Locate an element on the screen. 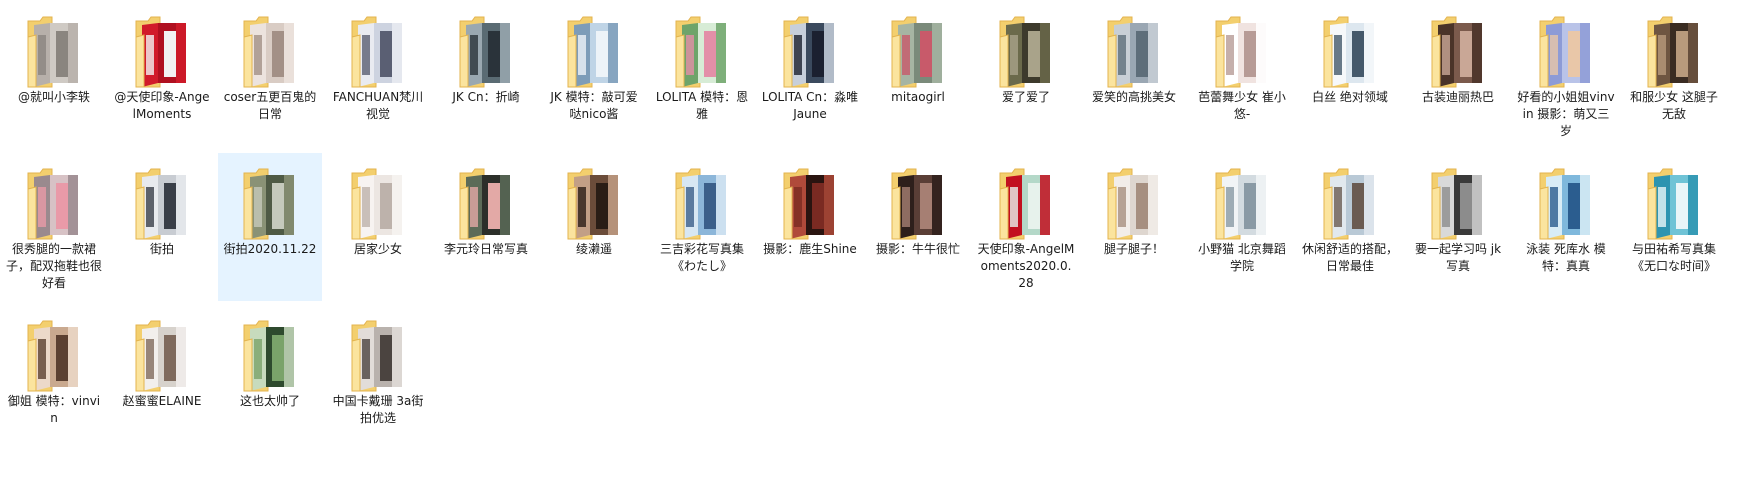 This screenshot has width=1740, height=495. folder-name-label: 芭蕾舞少女 崔小悠- is located at coordinates (1242, 105).